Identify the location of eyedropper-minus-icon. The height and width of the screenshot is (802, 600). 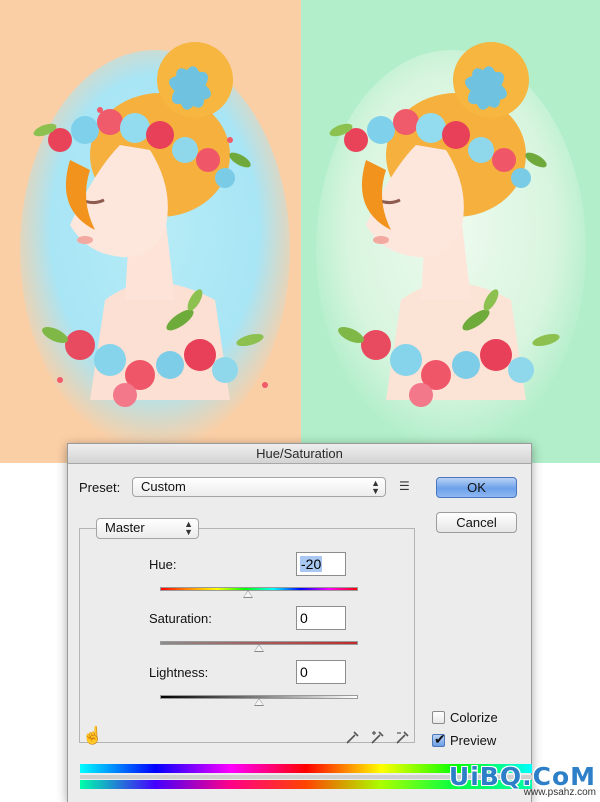
(403, 737).